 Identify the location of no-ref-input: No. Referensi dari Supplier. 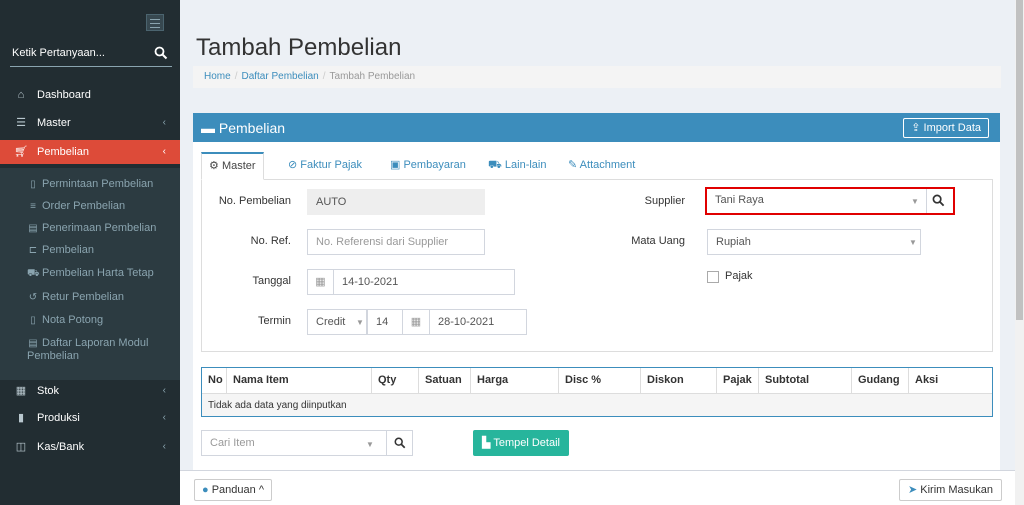
(396, 242).